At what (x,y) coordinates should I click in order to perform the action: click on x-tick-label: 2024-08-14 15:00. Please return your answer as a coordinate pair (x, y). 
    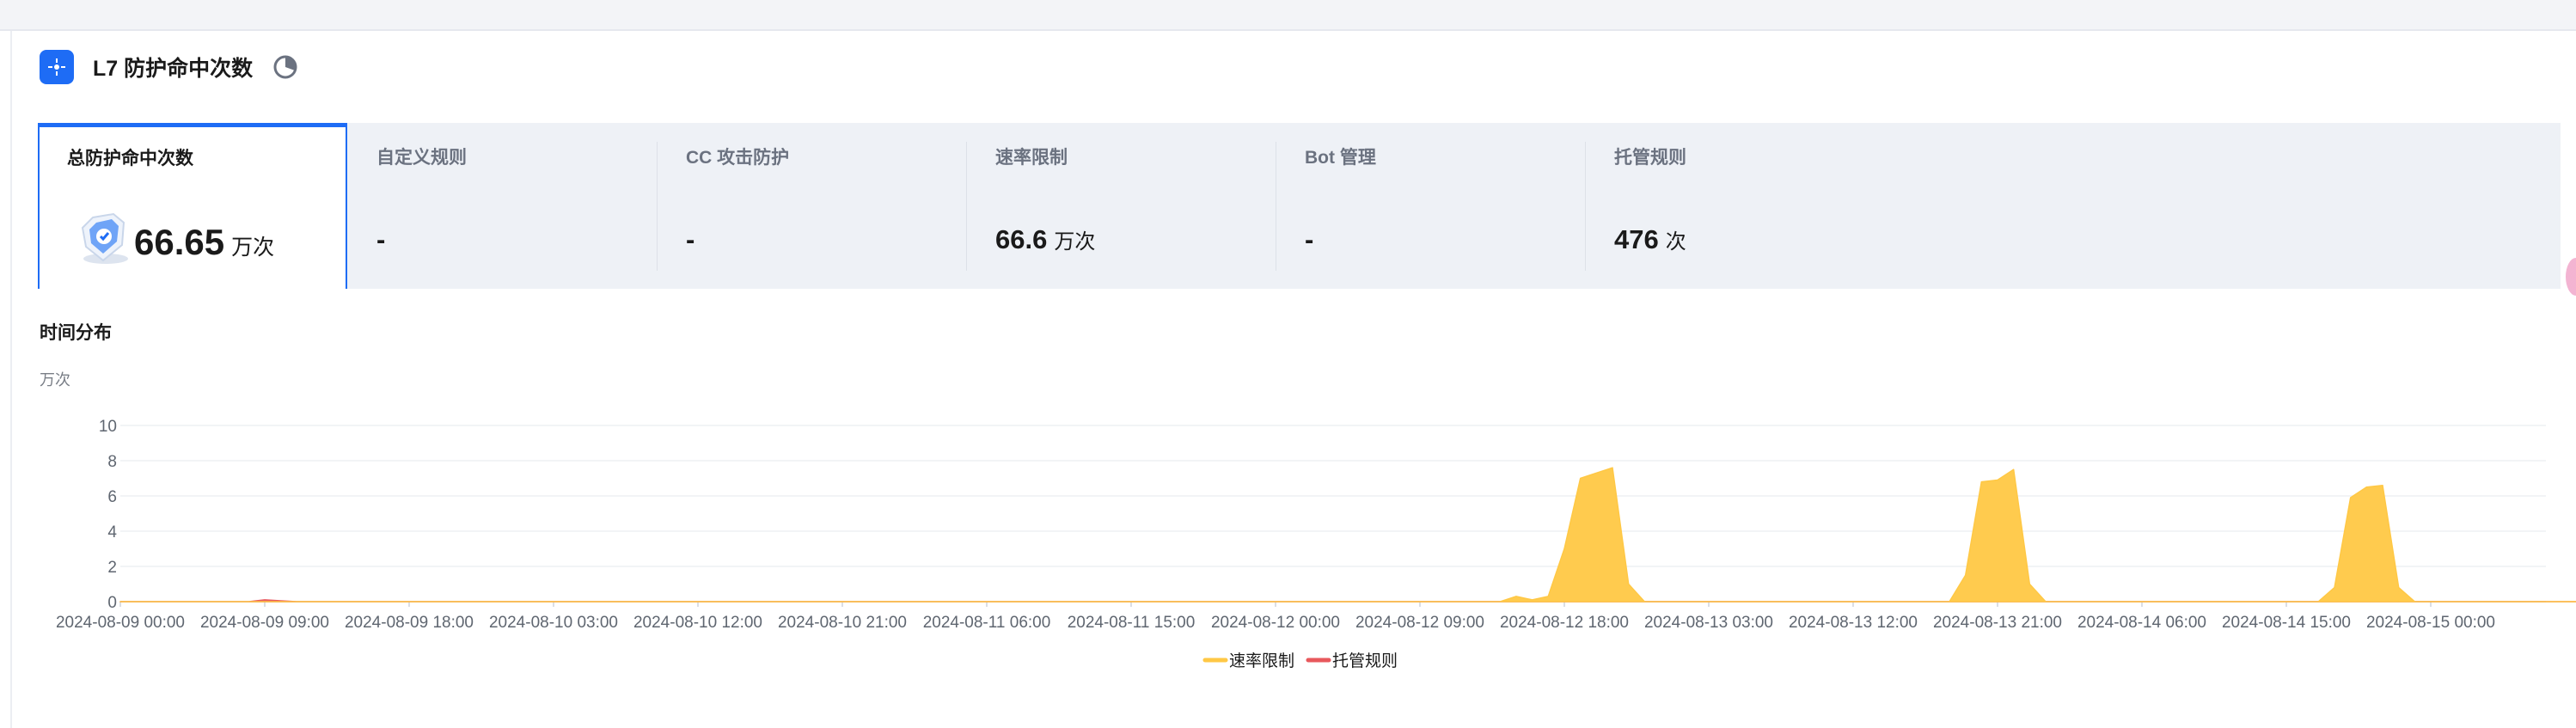
    Looking at the image, I should click on (2286, 623).